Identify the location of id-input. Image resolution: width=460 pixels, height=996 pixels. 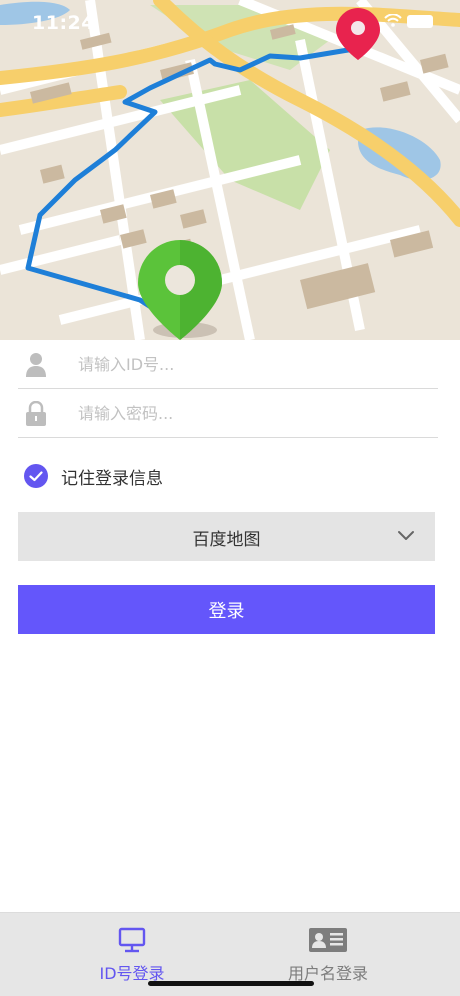
(253, 364).